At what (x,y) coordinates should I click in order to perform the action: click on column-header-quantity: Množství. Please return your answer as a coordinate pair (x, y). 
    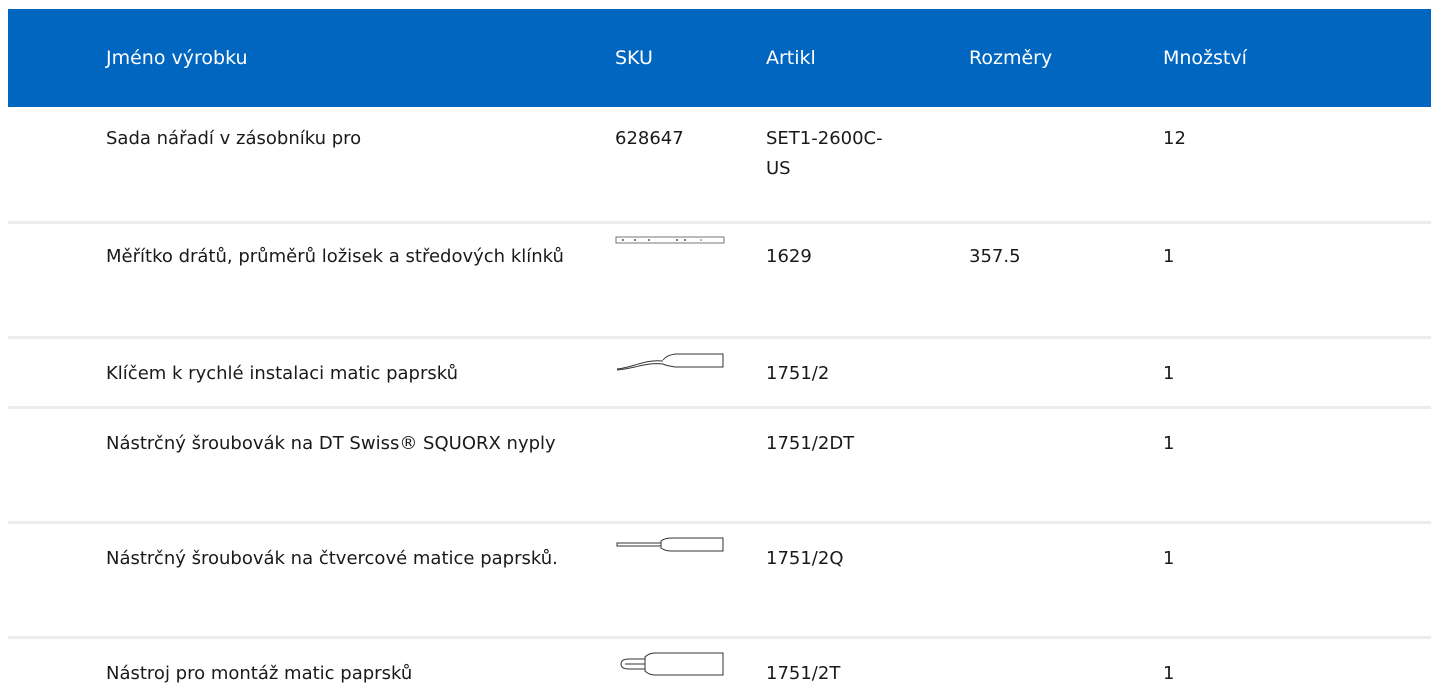
    Looking at the image, I should click on (1205, 58).